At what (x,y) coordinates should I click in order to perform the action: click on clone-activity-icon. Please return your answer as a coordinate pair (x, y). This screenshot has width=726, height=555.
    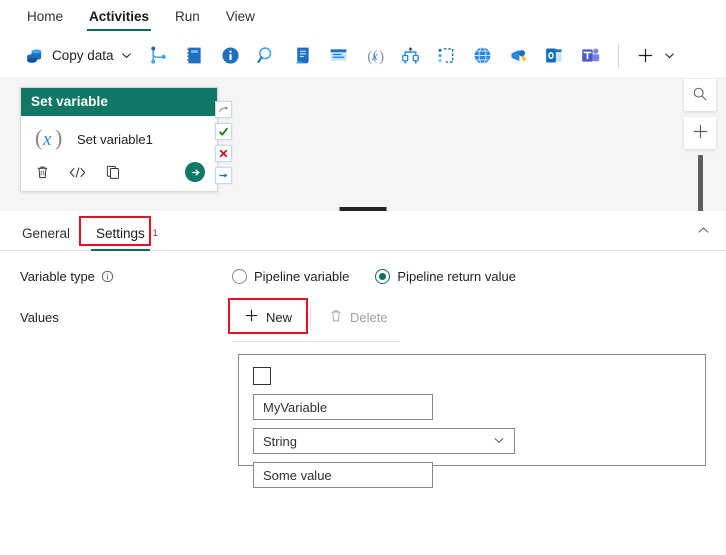
    Looking at the image, I should click on (113, 172).